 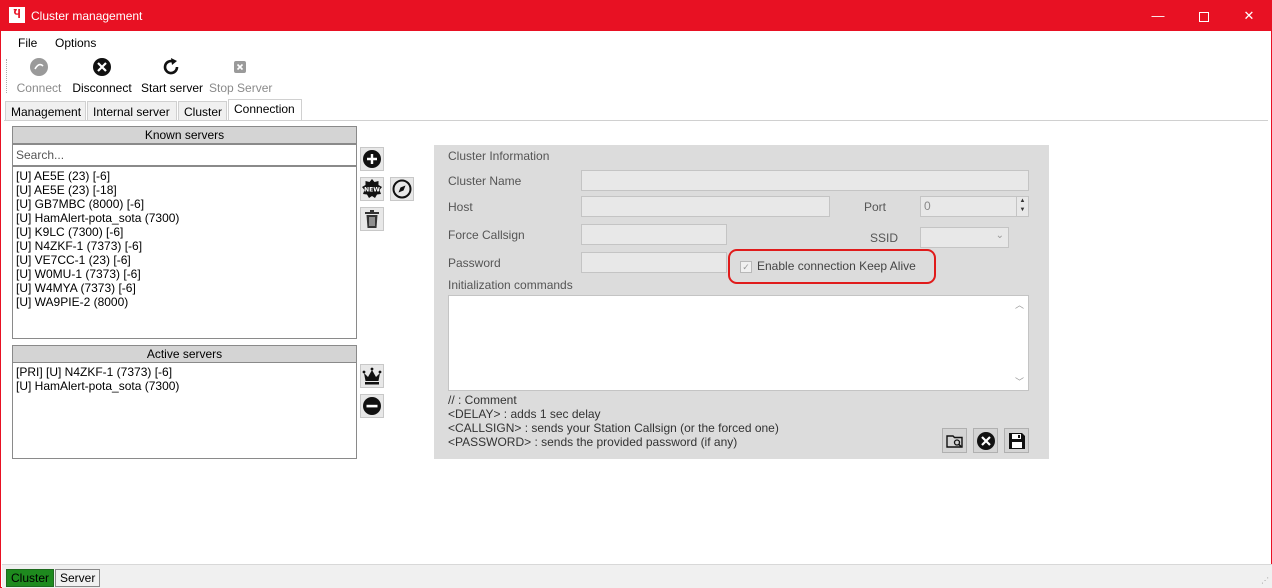 What do you see at coordinates (39, 77) in the screenshot?
I see `connect-button: Connect` at bounding box center [39, 77].